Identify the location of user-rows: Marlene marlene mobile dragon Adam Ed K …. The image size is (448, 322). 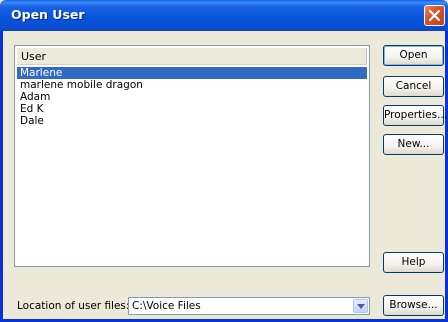
(192, 97).